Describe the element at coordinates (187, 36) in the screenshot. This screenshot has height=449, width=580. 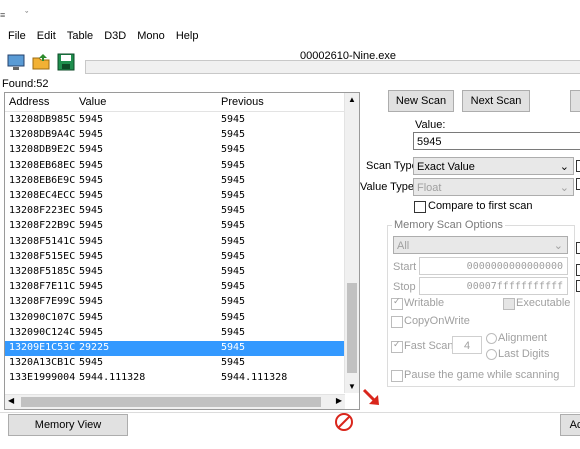
I see `menu-help: Help` at that location.